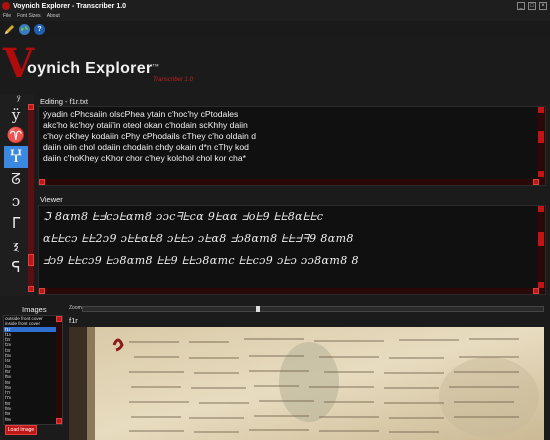 The width and height of the screenshot is (550, 440). I want to click on glyph-button: ᘔ, so click(16, 179).